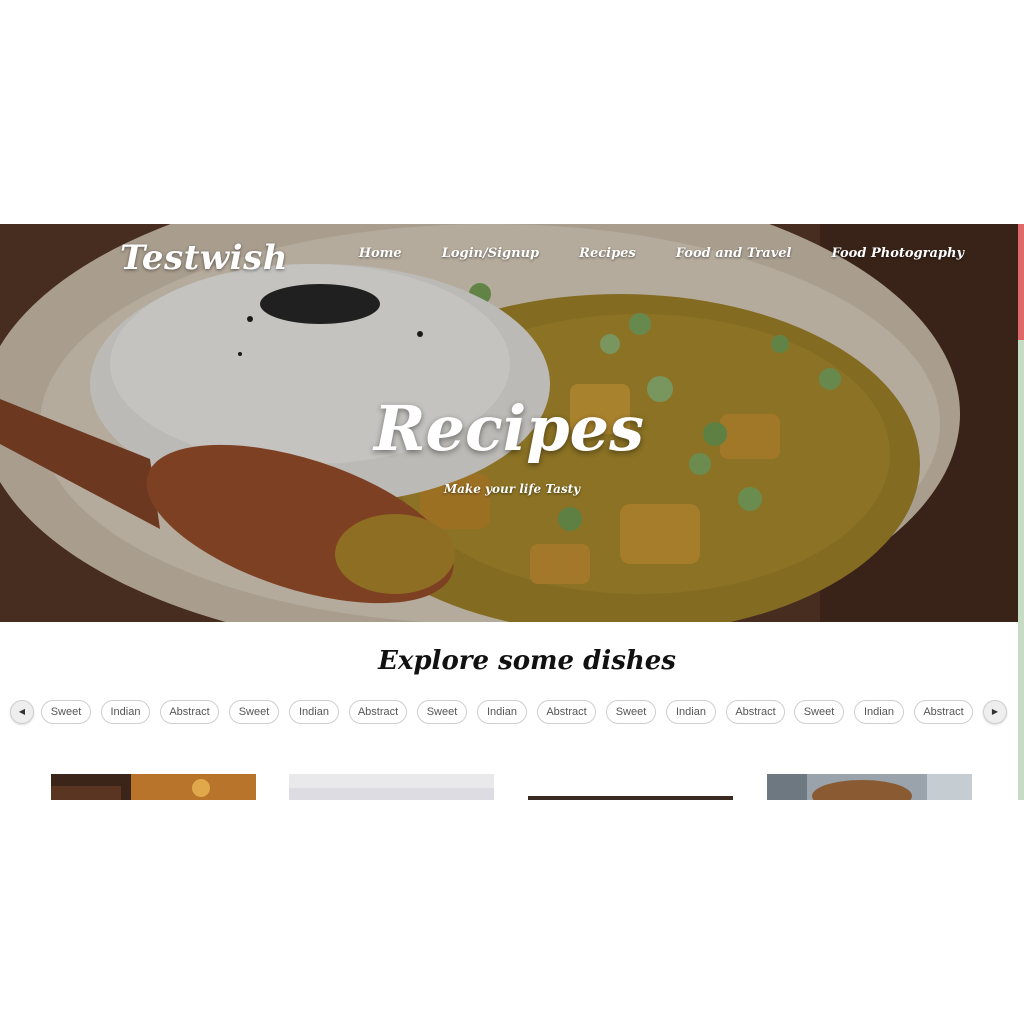  I want to click on hero-title: Recipes, so click(509, 428).